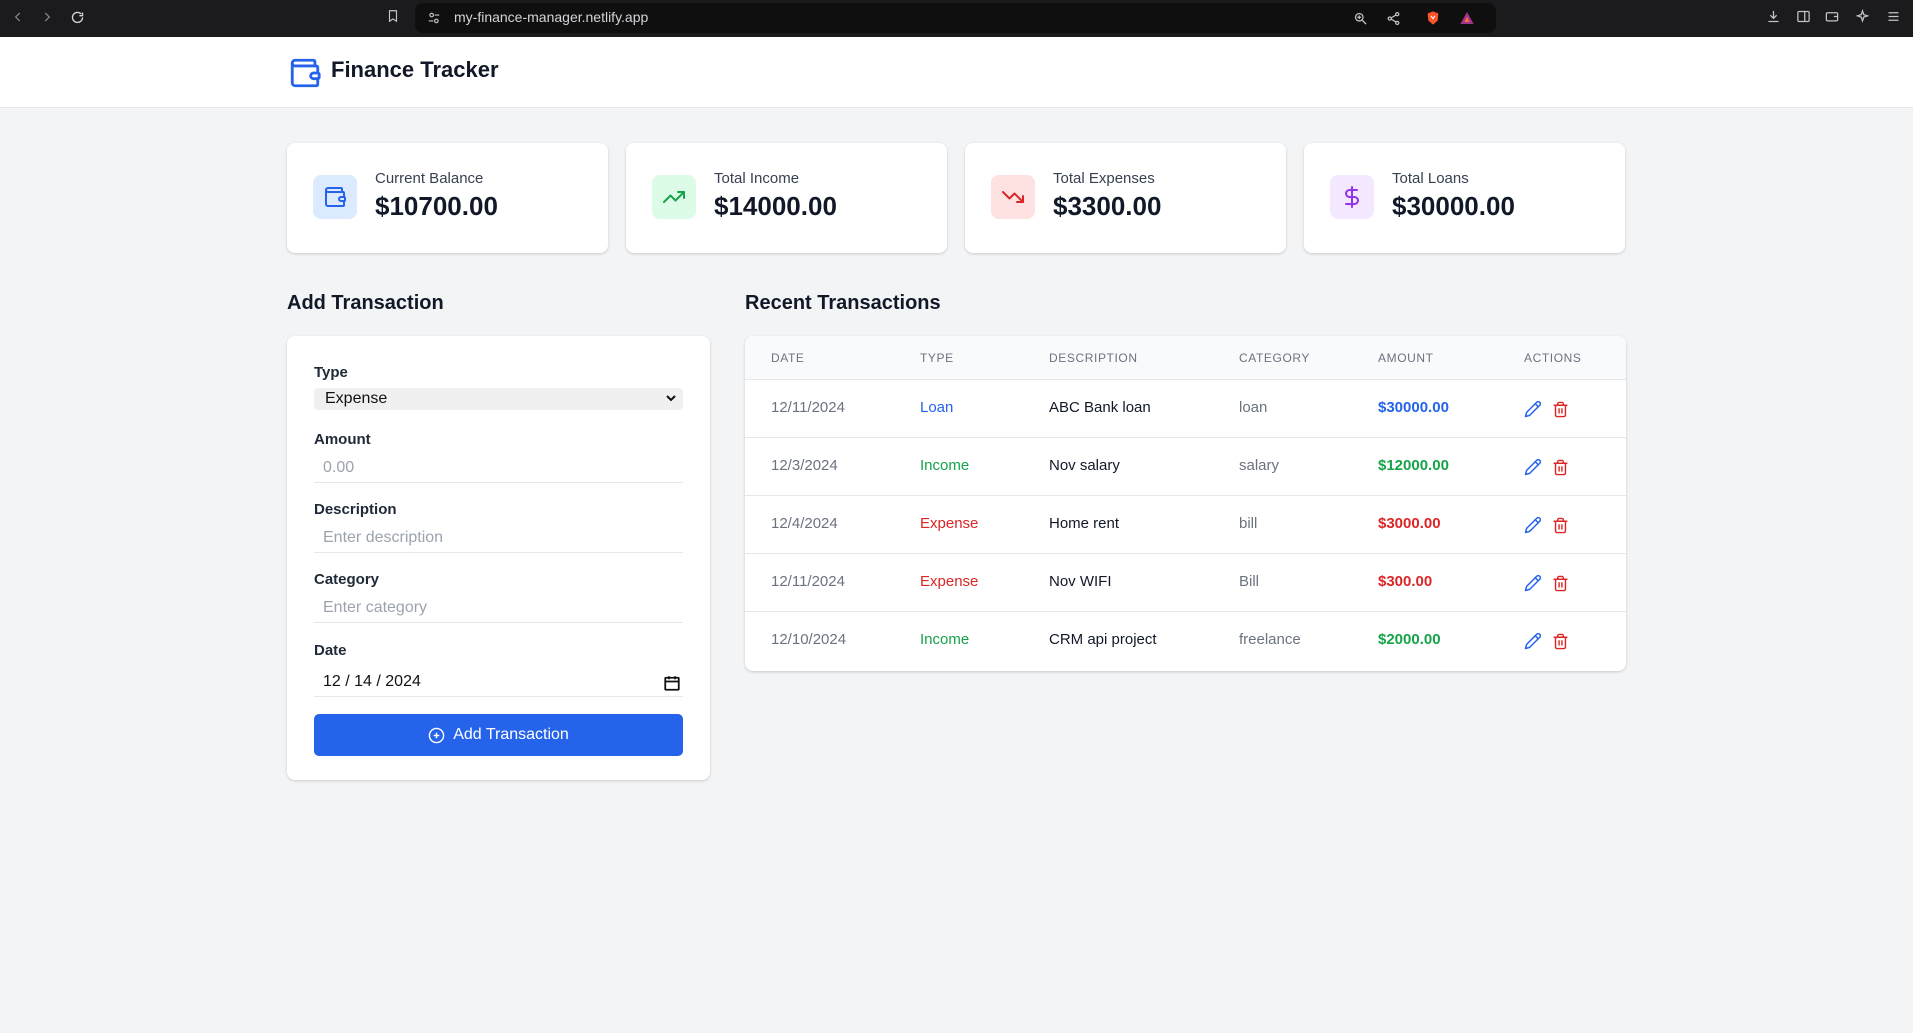 Image resolution: width=1913 pixels, height=1033 pixels. I want to click on trending-down-icon, so click(1013, 197).